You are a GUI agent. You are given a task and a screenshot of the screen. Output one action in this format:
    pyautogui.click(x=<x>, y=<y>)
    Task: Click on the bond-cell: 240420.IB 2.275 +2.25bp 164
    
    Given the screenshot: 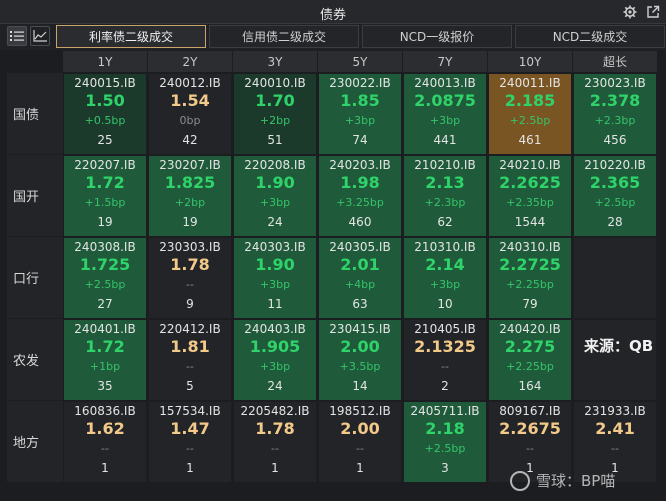 What is the action you would take?
    pyautogui.click(x=530, y=360)
    